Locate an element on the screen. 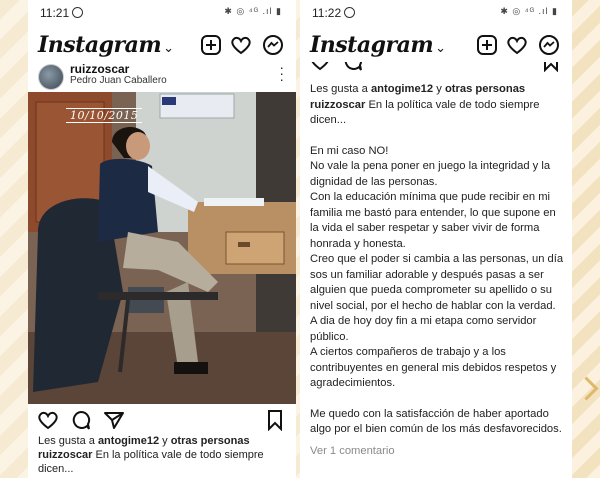 The height and width of the screenshot is (478, 600). status-time: 11:21 is located at coordinates (62, 13).